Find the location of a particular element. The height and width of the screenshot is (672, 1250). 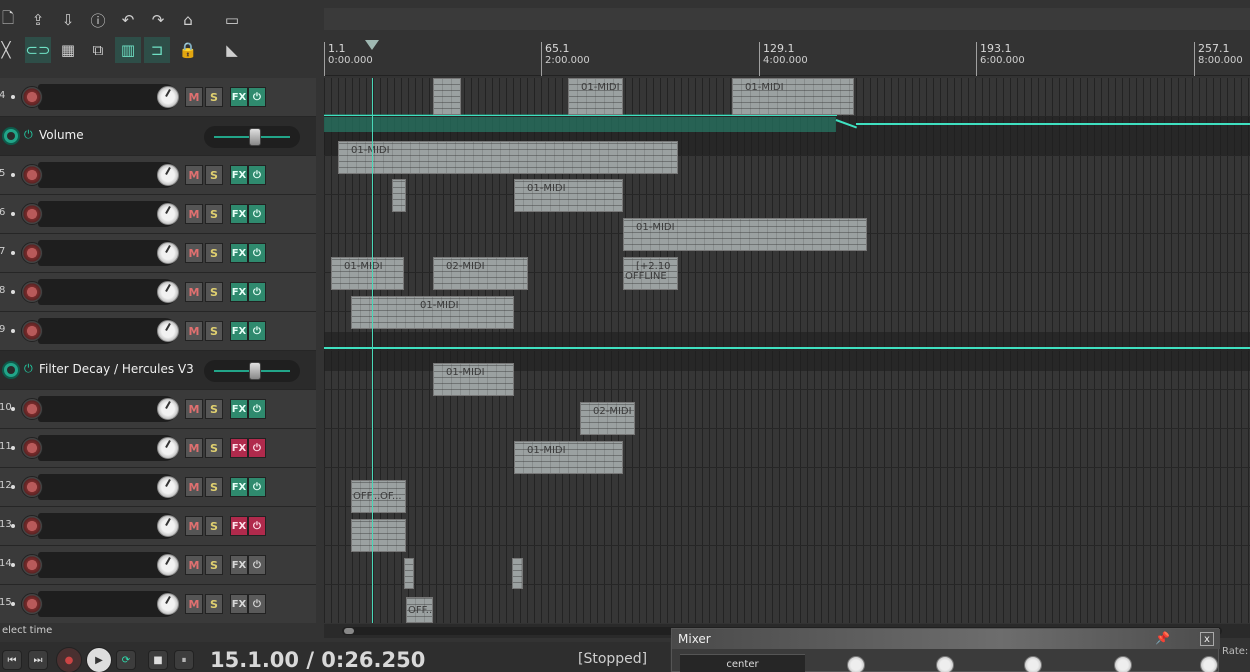

playhead-marker is located at coordinates (372, 45).